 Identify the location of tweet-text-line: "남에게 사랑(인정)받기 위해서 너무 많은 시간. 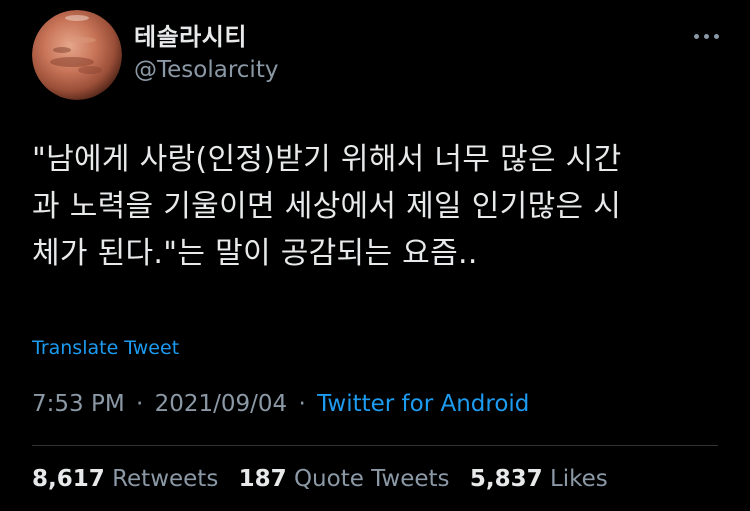
(327, 159).